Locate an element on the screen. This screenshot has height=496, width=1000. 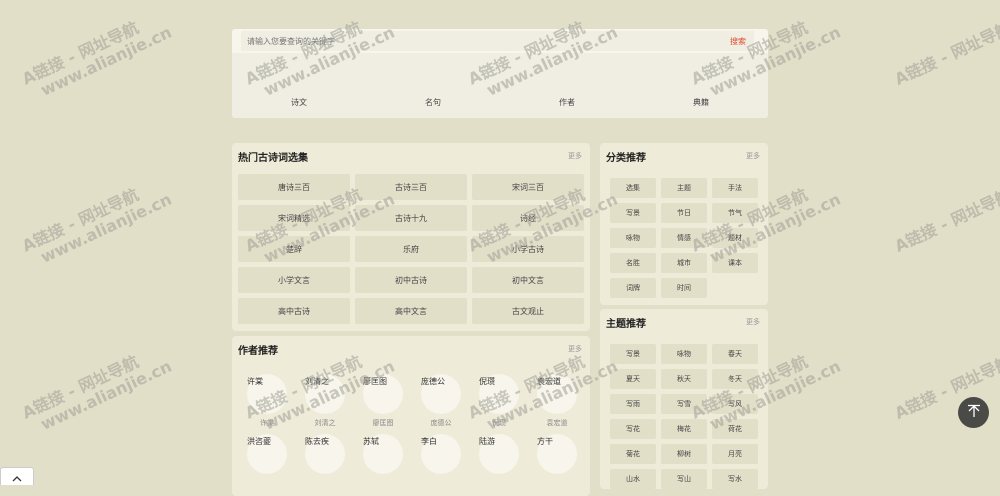
author-card: 李白 is located at coordinates (441, 456).